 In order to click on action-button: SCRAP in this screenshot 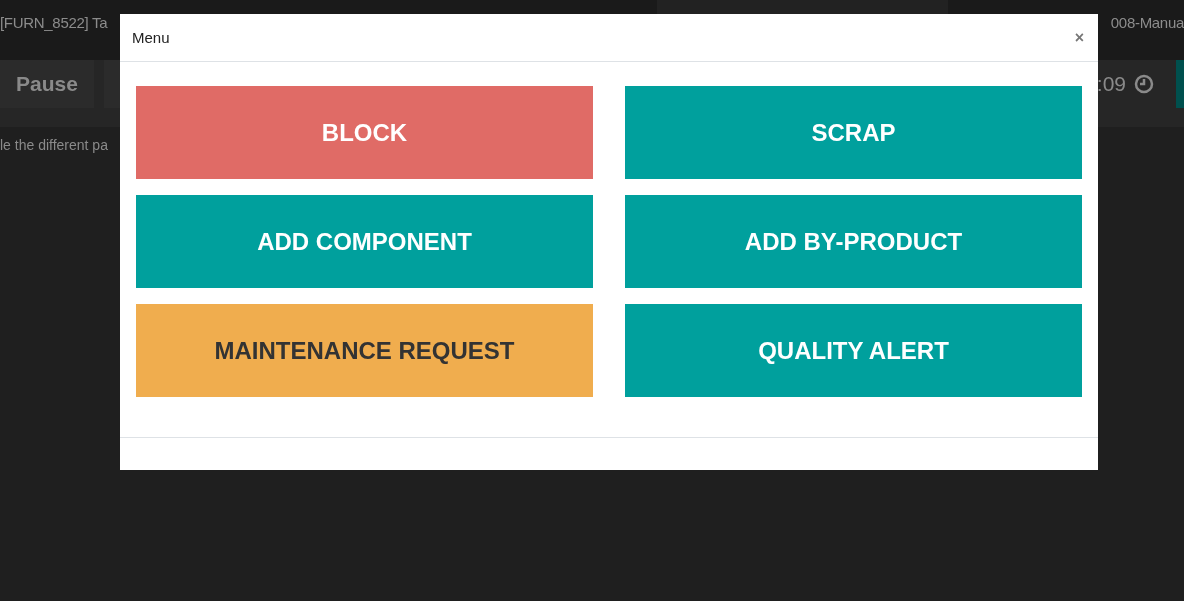, I will do `click(853, 132)`.